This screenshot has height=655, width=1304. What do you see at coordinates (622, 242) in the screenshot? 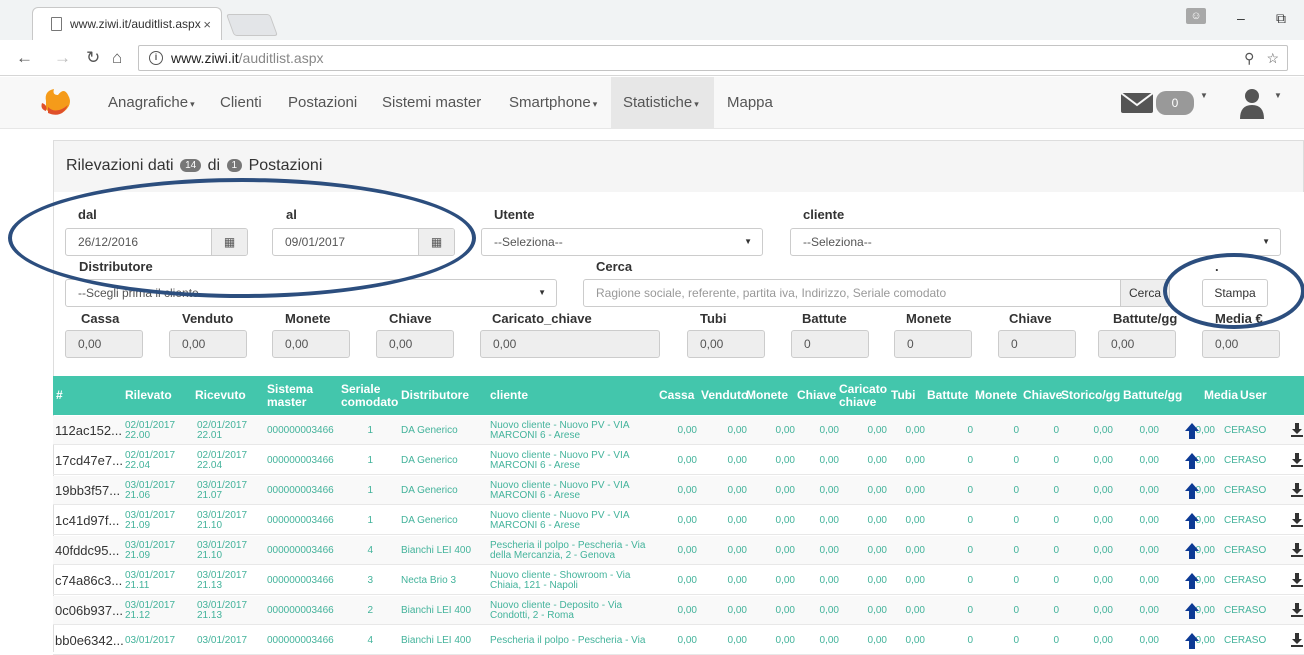
I see `utente-select: --Seleziona-- ▼` at bounding box center [622, 242].